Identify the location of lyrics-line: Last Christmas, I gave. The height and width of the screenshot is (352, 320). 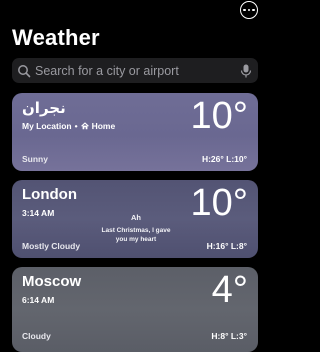
(136, 230).